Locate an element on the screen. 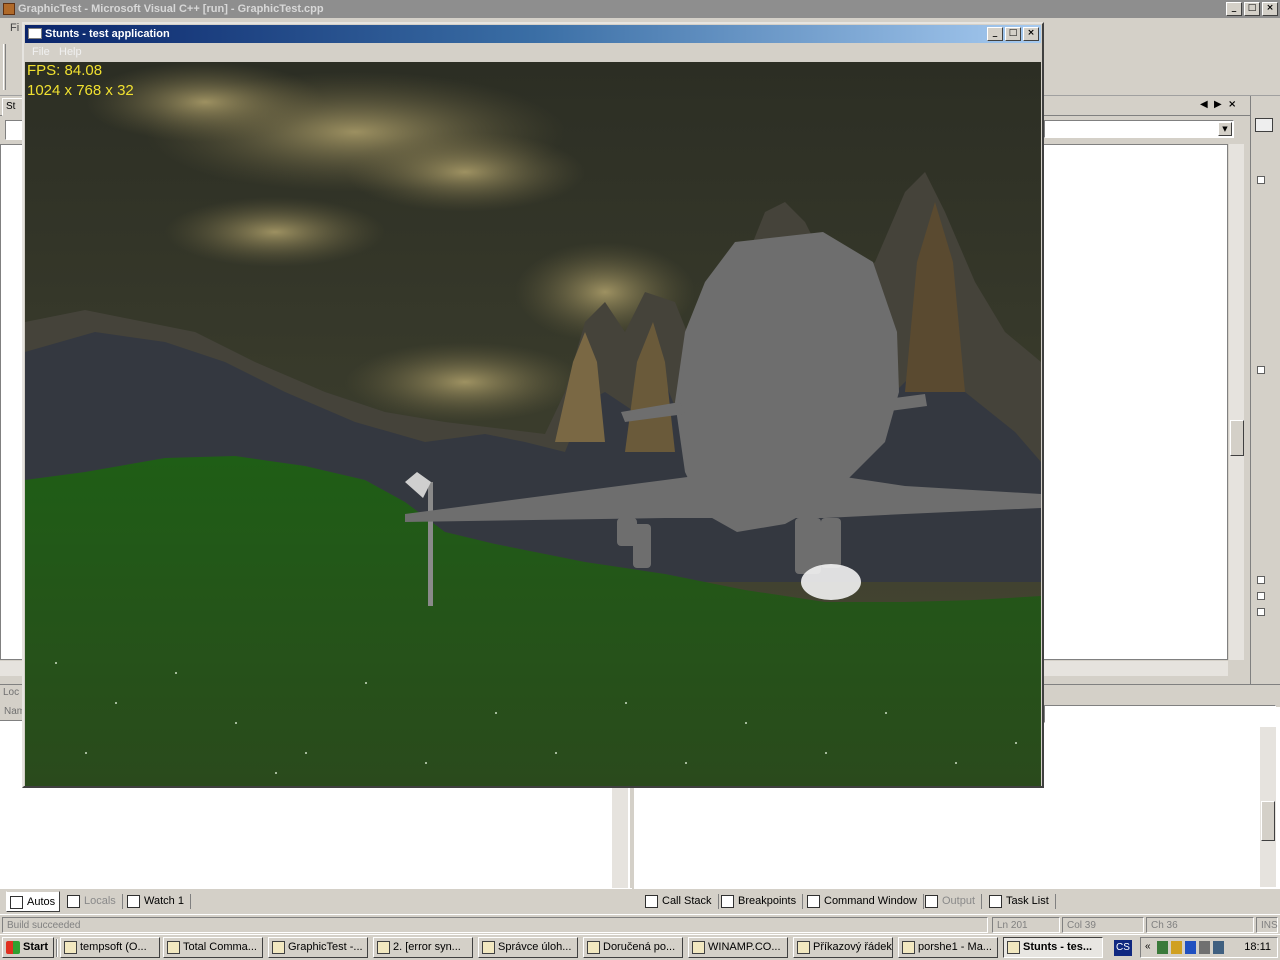 The width and height of the screenshot is (1280, 960). paint-icon is located at coordinates (908, 947).